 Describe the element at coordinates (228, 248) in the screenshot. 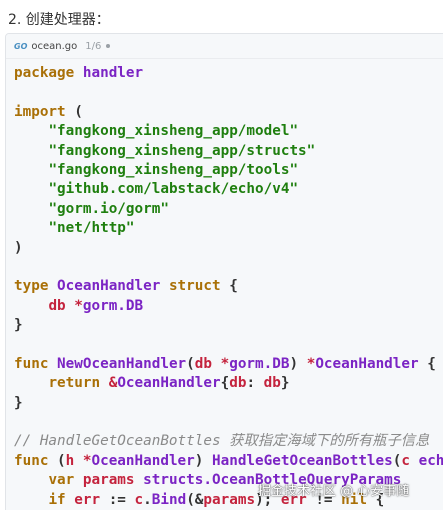

I see `code-line: )` at that location.